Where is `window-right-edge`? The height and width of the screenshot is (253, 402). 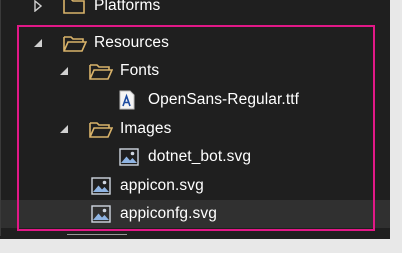
window-right-edge is located at coordinates (396, 126).